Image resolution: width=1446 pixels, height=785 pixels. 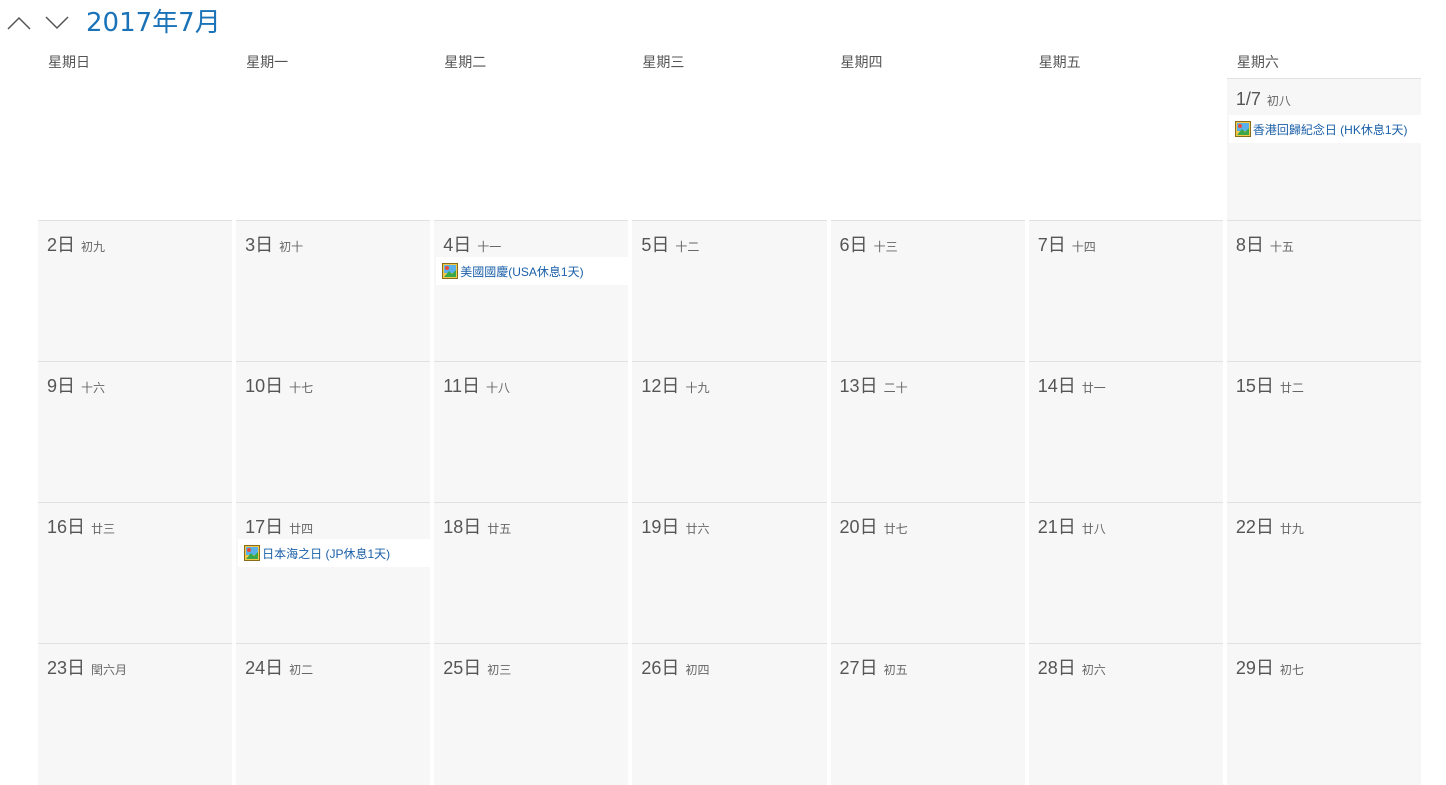 What do you see at coordinates (267, 63) in the screenshot?
I see `weekday-label: 星期一` at bounding box center [267, 63].